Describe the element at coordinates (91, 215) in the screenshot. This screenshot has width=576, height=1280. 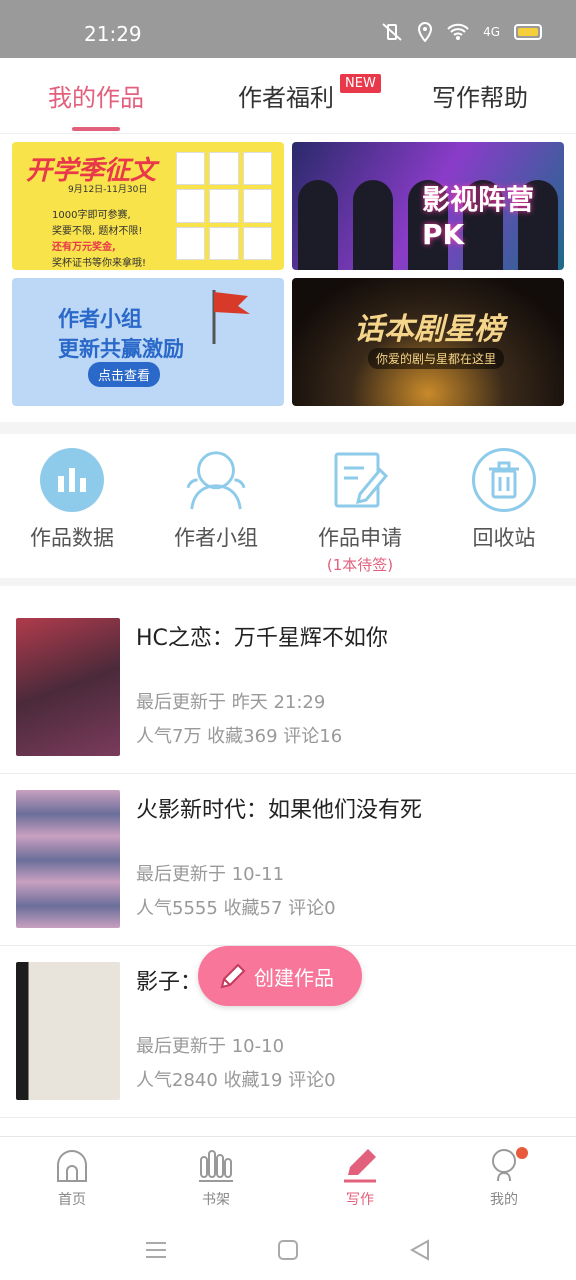
I see `banner-contest-line: 1000字即可参赛,` at that location.